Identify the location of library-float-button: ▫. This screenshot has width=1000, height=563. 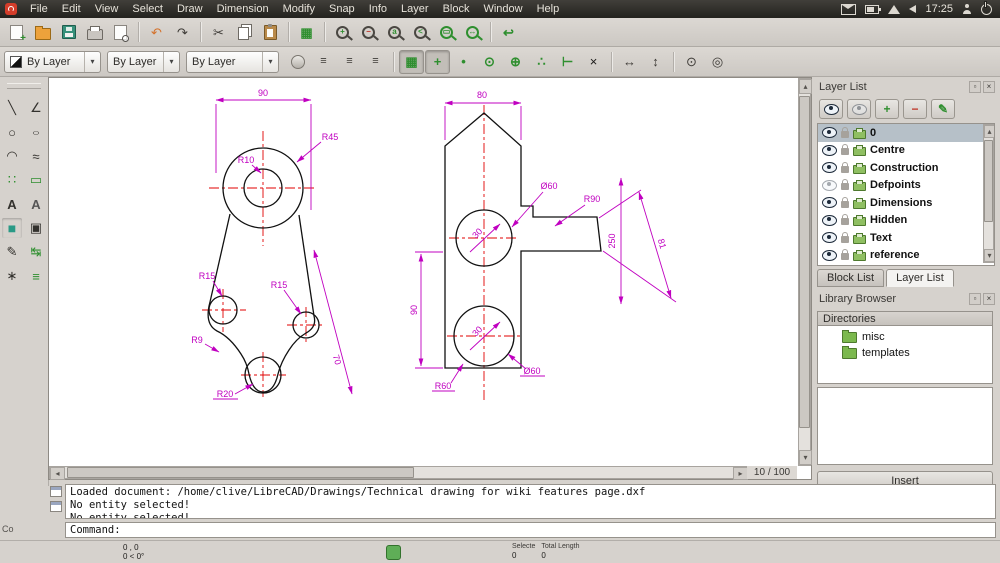
(975, 299).